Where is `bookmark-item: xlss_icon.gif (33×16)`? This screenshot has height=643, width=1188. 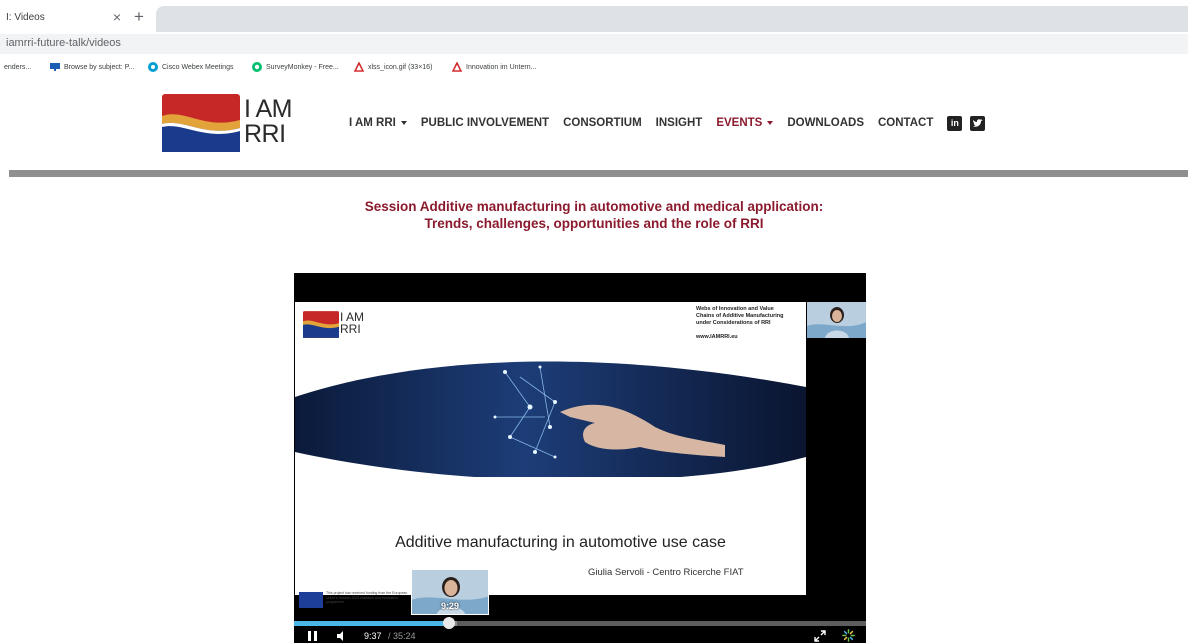
bookmark-item: xlss_icon.gif (33×16) is located at coordinates (393, 67).